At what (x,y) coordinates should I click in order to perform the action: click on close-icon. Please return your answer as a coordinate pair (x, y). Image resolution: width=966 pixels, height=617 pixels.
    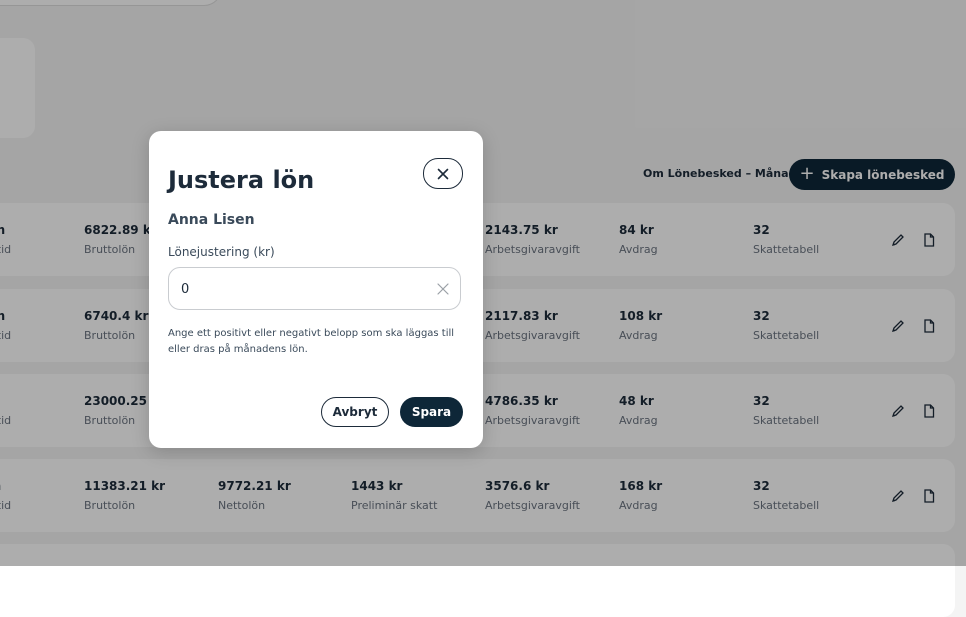
    Looking at the image, I should click on (443, 173).